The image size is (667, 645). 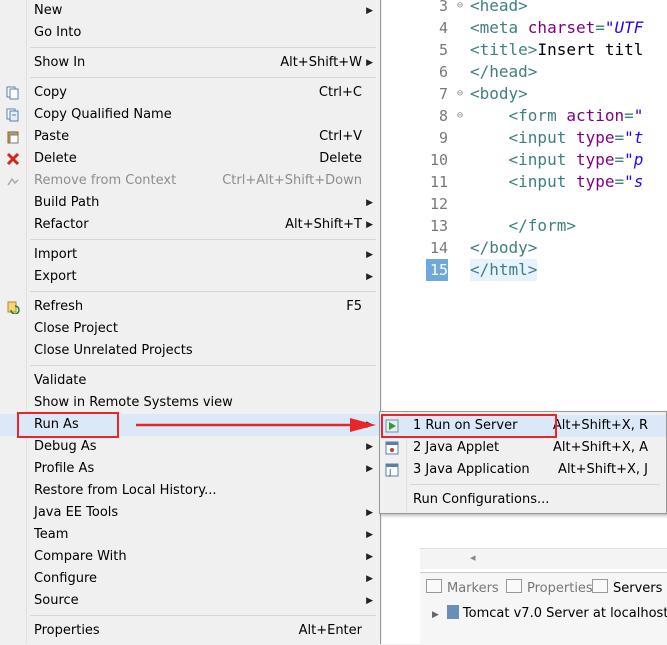 What do you see at coordinates (524, 72) in the screenshot?
I see `code-line: 6 </head>` at bounding box center [524, 72].